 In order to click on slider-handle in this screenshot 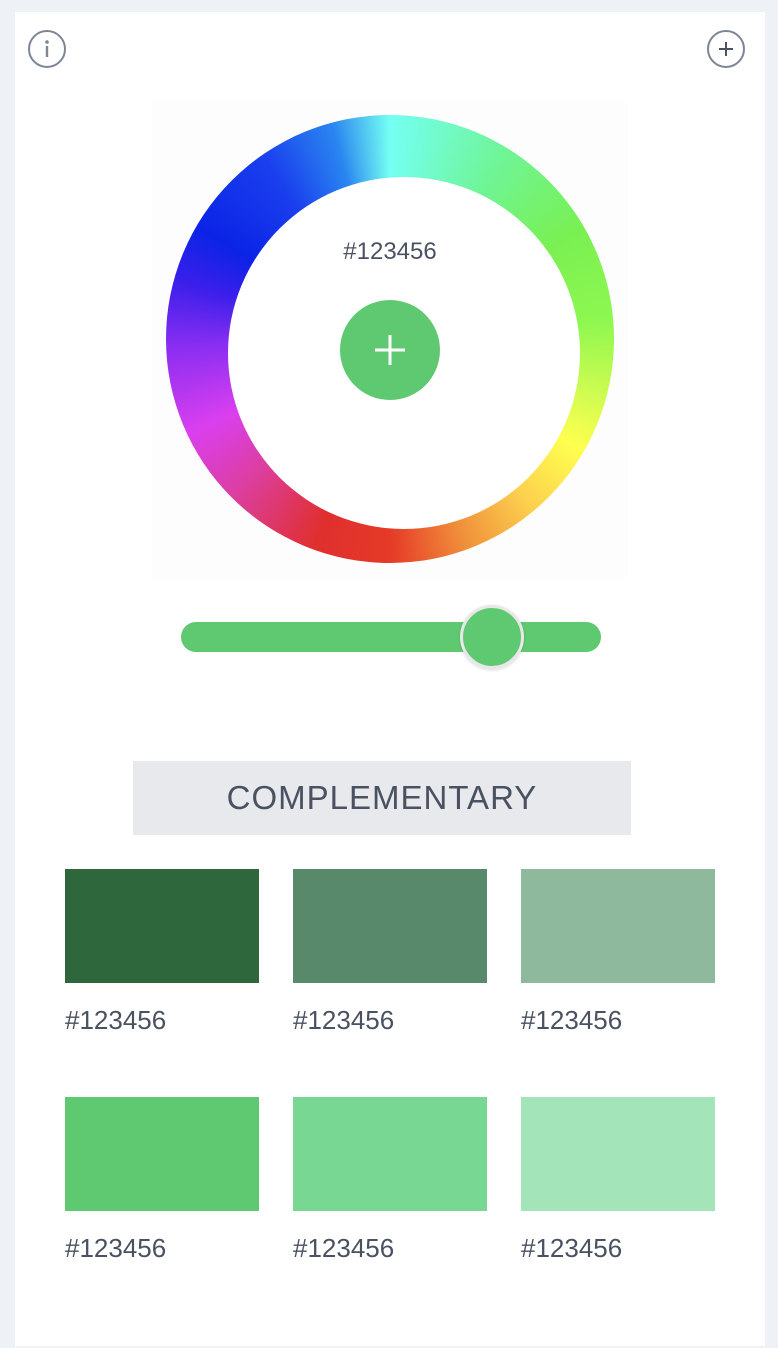, I will do `click(491, 637)`.